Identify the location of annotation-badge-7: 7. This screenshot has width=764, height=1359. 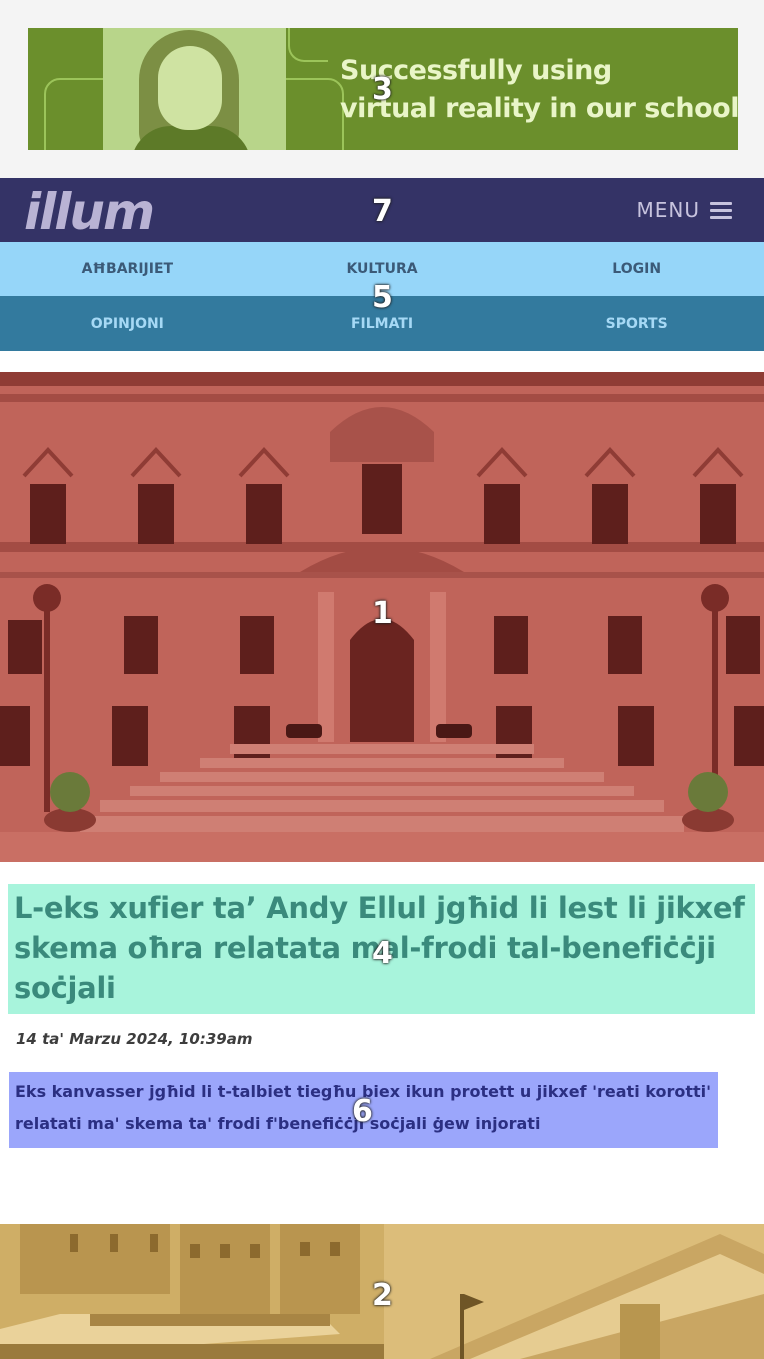
(382, 211).